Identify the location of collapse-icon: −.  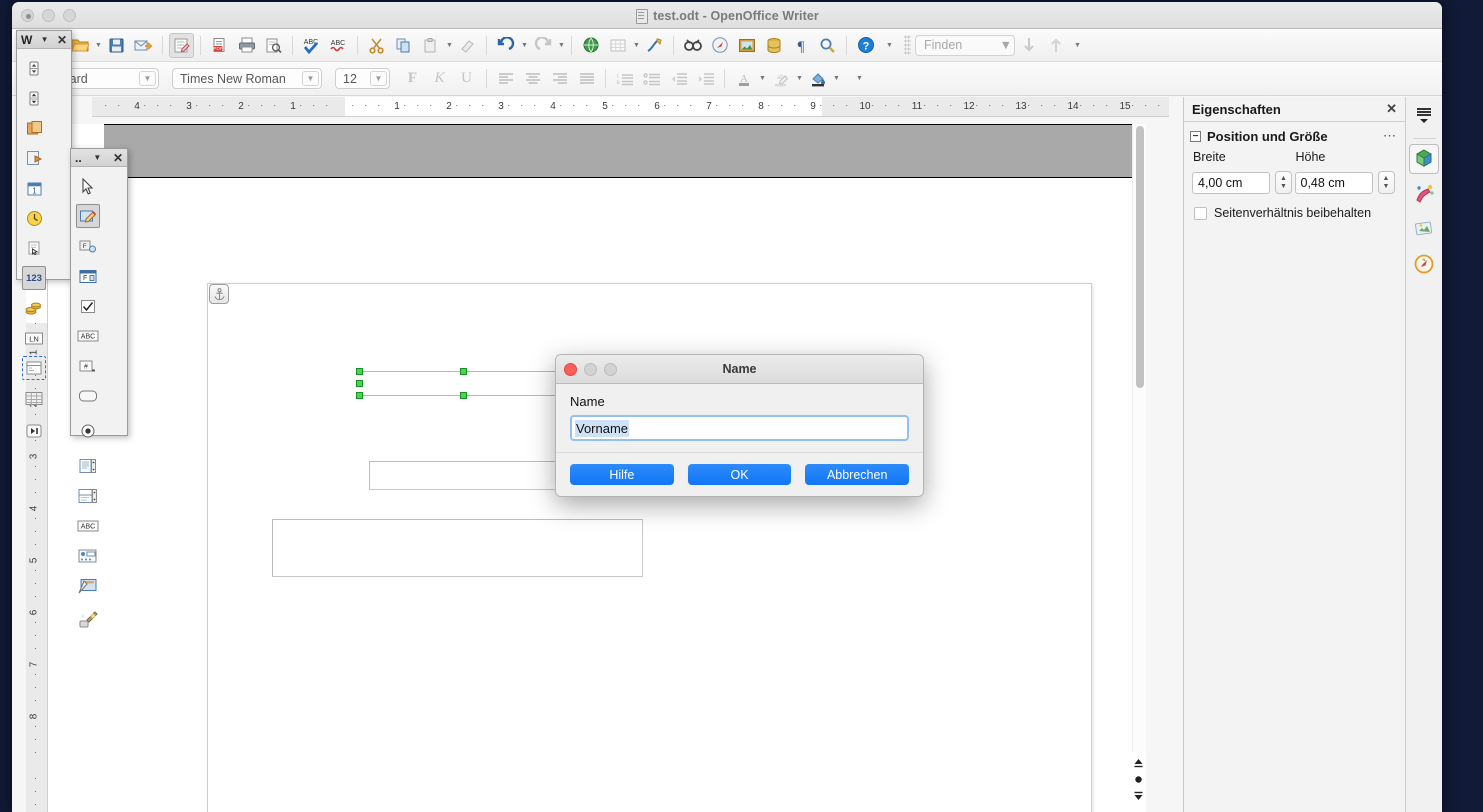
(1195, 136).